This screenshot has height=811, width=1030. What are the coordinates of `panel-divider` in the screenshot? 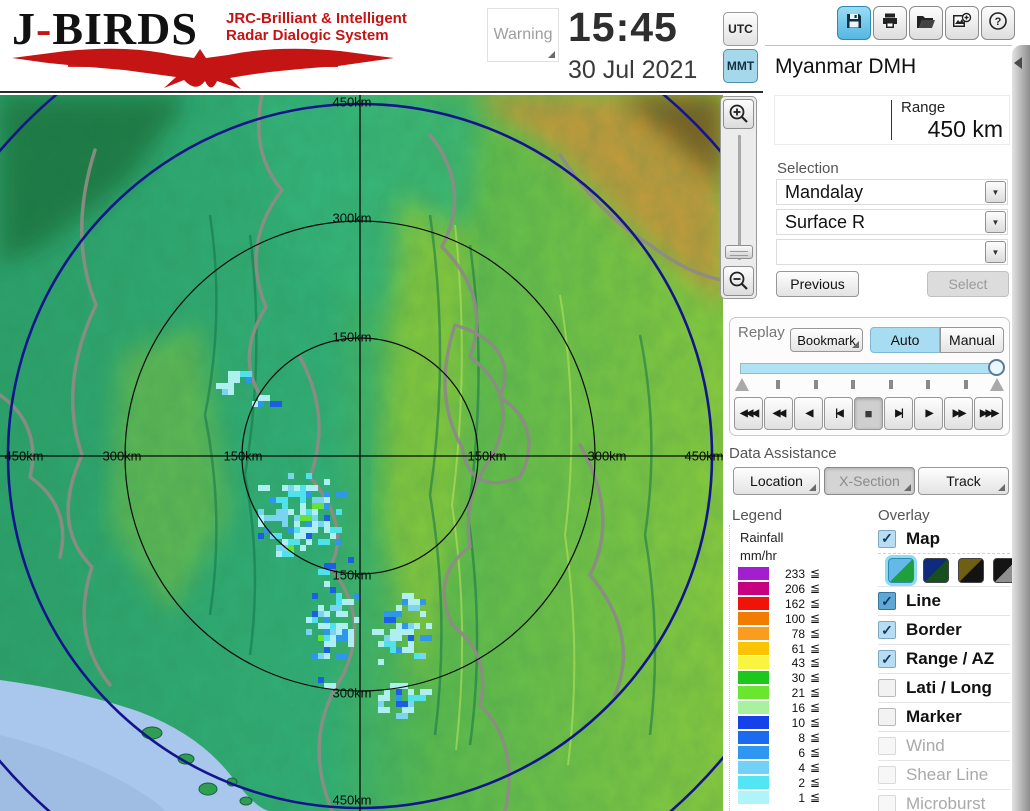 It's located at (888, 45).